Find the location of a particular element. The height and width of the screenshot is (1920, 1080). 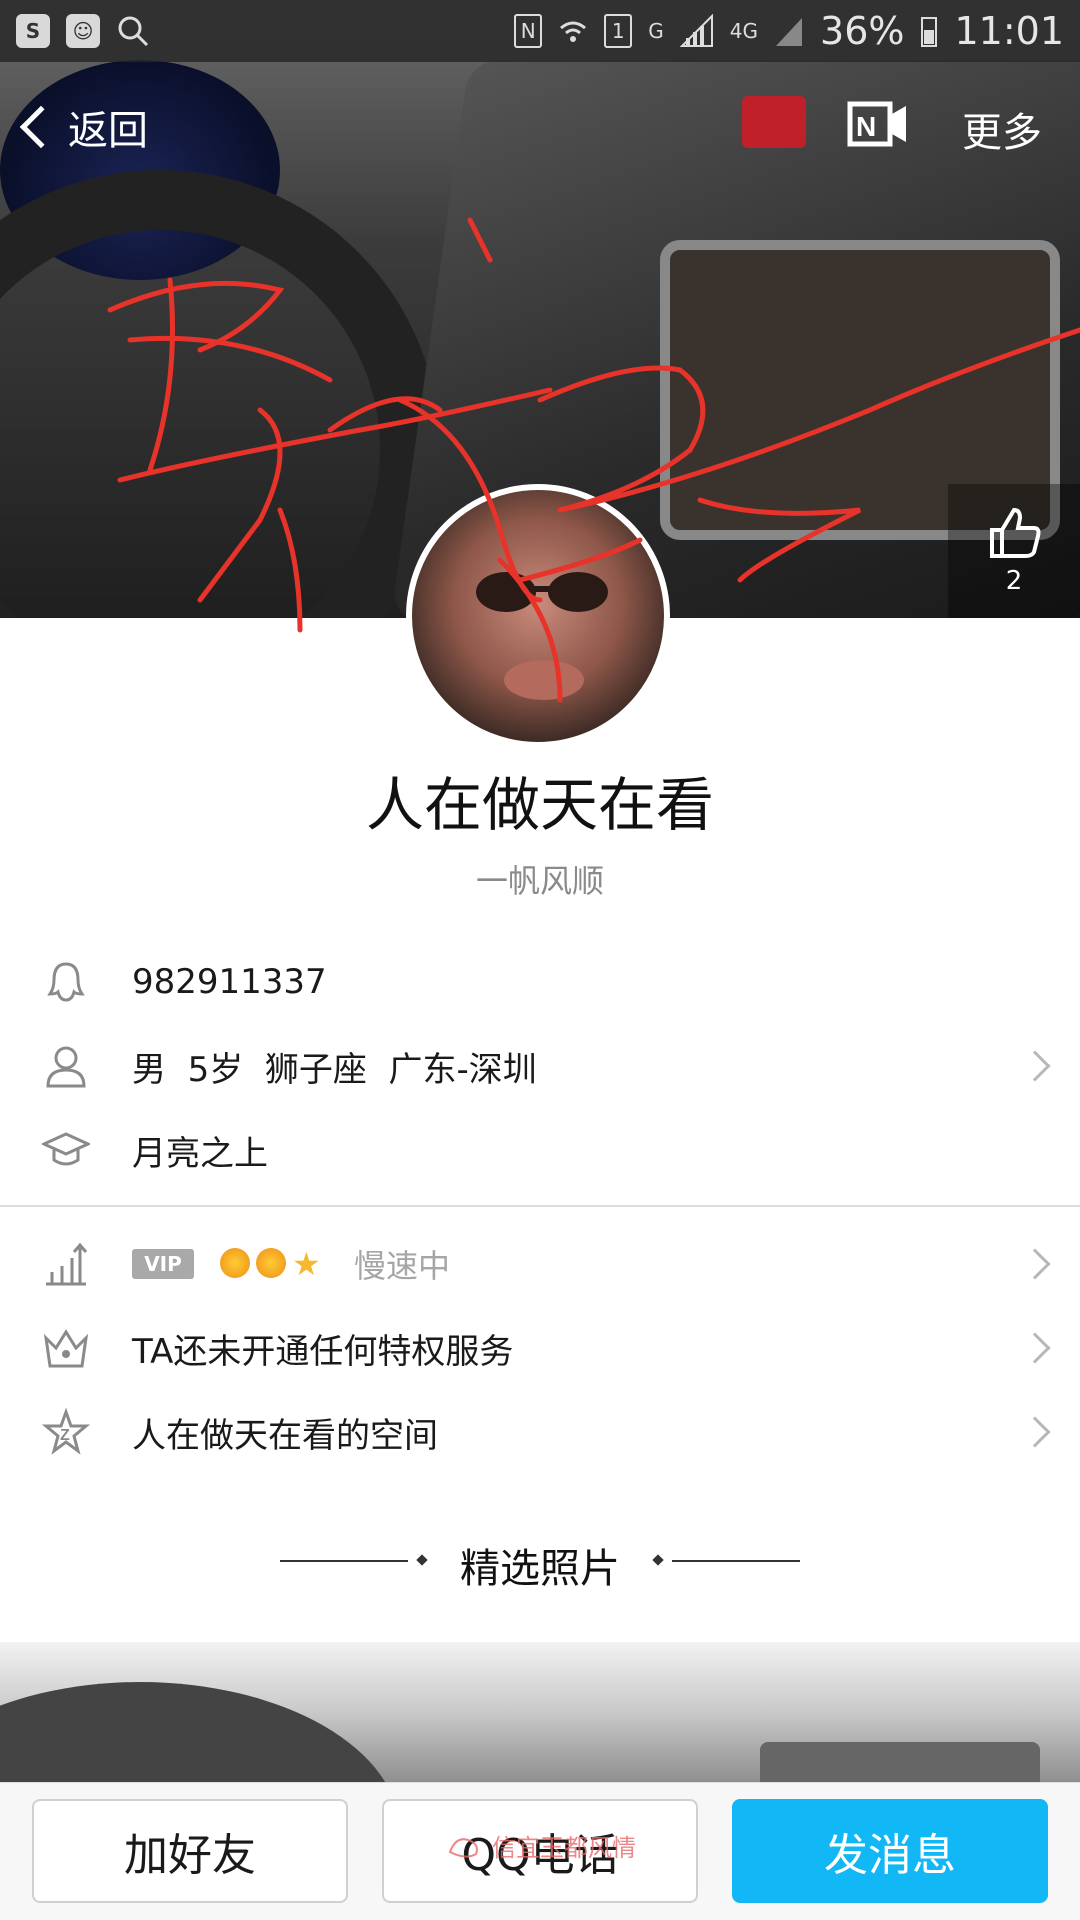

speed-status: 慢速中 is located at coordinates (402, 1266).